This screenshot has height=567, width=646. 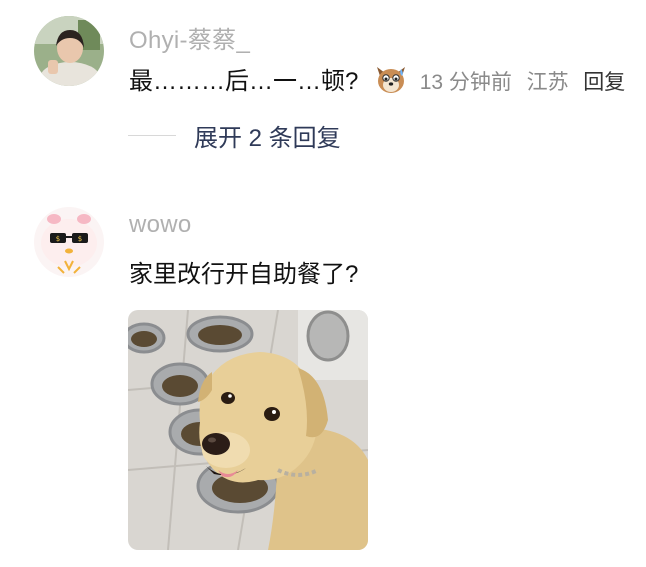 What do you see at coordinates (160, 225) in the screenshot?
I see `username: wowo` at bounding box center [160, 225].